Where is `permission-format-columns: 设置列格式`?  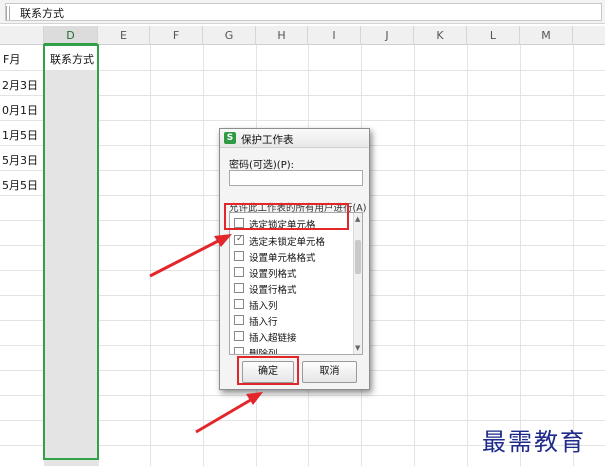
permission-format-columns: 设置列格式 is located at coordinates (293, 272).